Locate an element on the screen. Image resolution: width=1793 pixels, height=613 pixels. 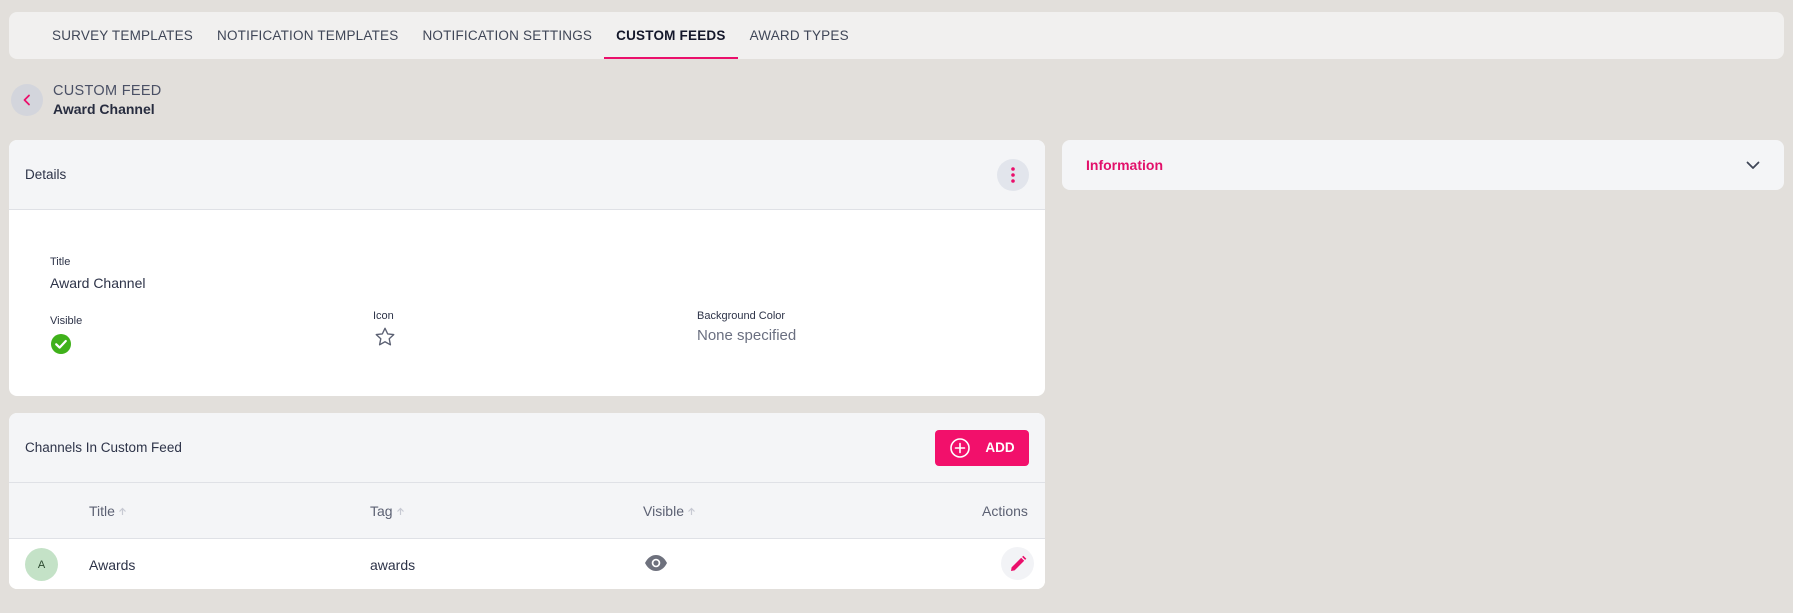
information-panel: Information is located at coordinates (1423, 165).